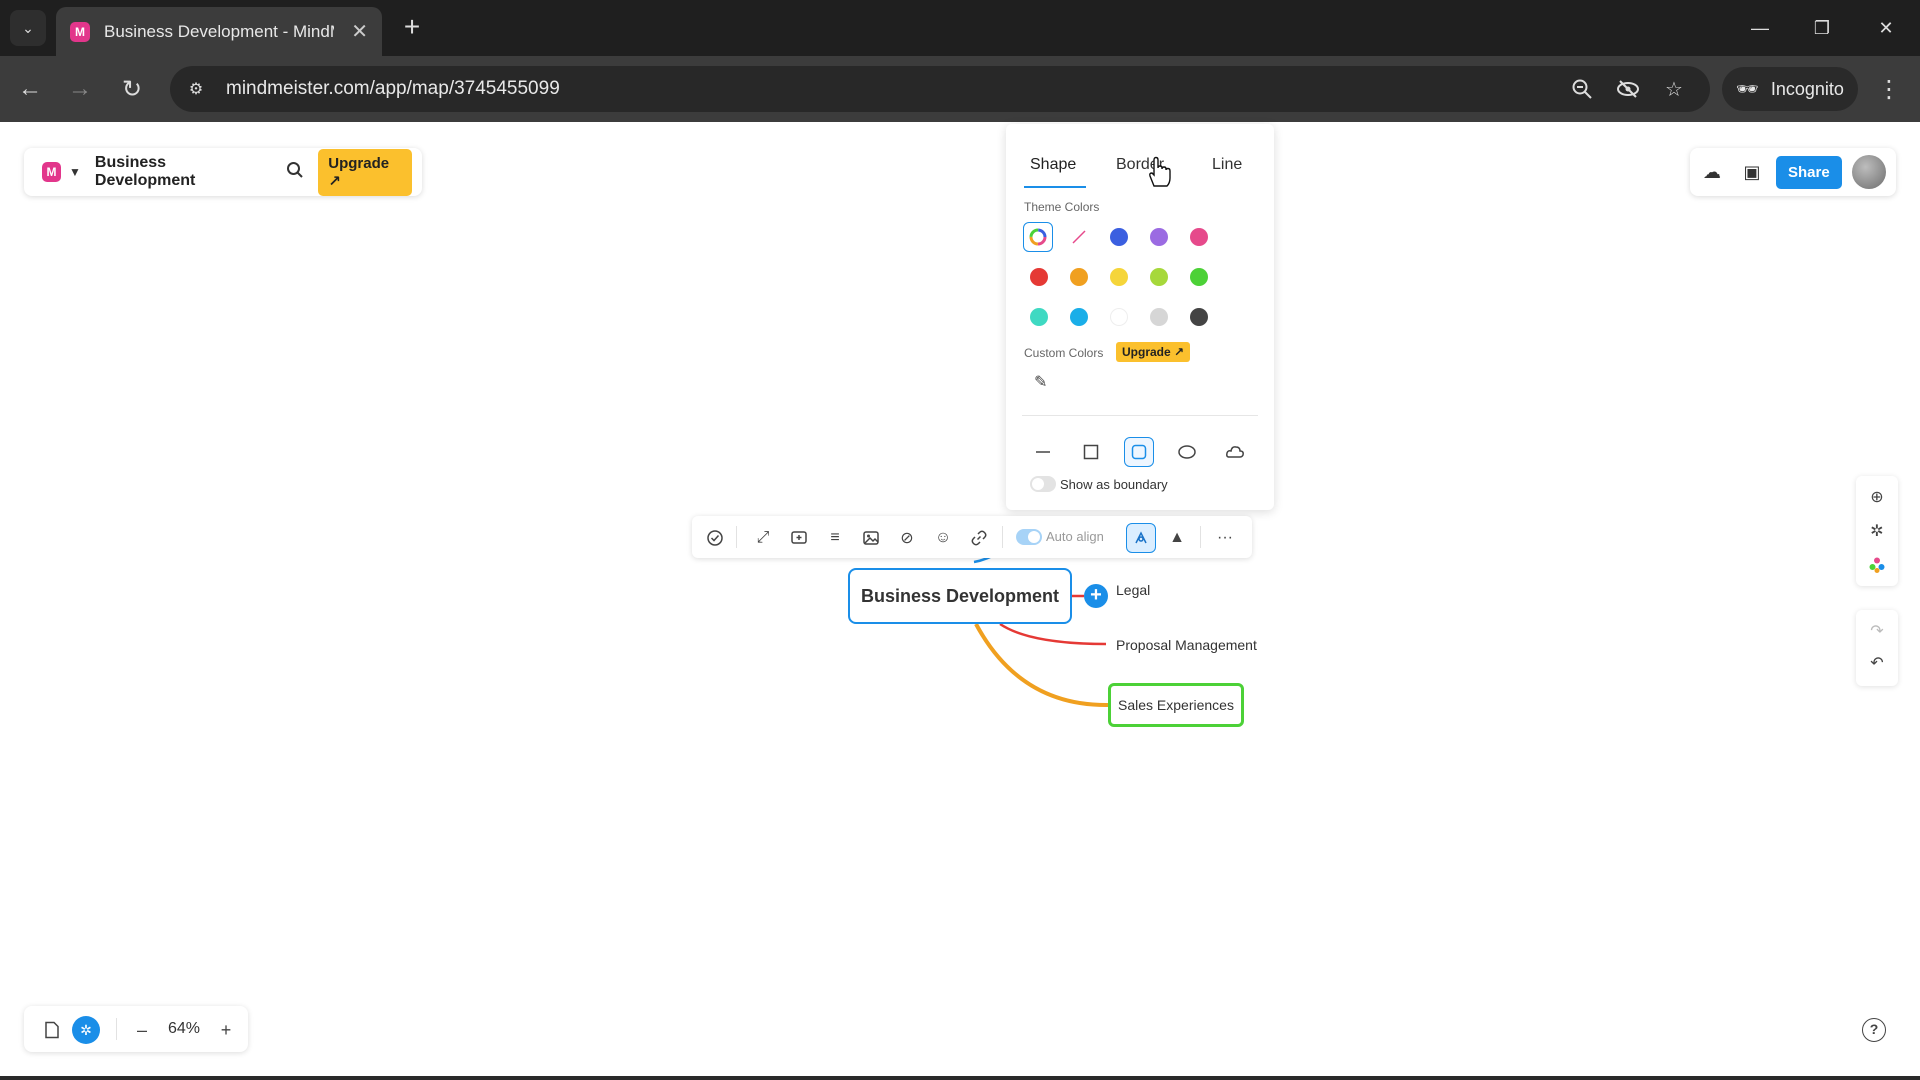 This screenshot has width=1920, height=1080. I want to click on connector-sales, so click(1041, 665).